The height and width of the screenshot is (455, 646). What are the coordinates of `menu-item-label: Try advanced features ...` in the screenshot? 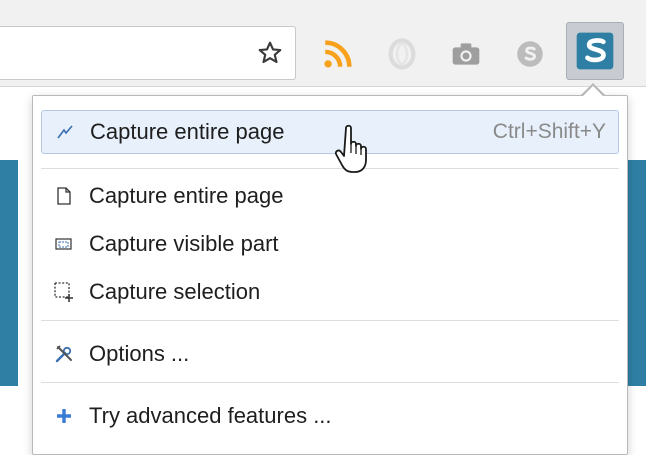 It's located at (210, 415).